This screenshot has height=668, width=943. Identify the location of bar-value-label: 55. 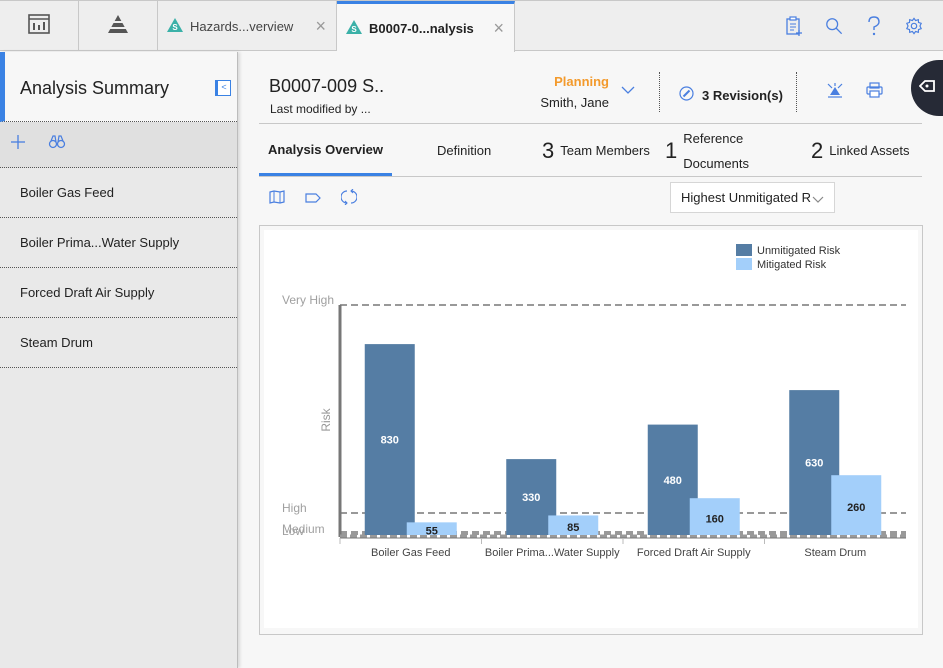
(432, 532).